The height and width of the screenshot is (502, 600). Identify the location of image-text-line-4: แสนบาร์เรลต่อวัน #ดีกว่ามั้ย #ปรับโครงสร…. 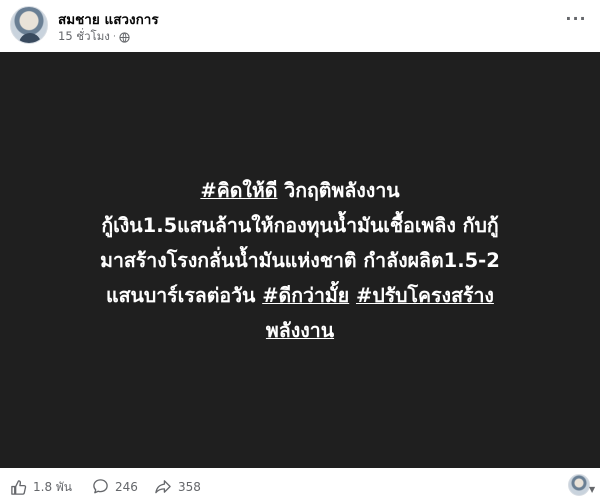
(300, 295).